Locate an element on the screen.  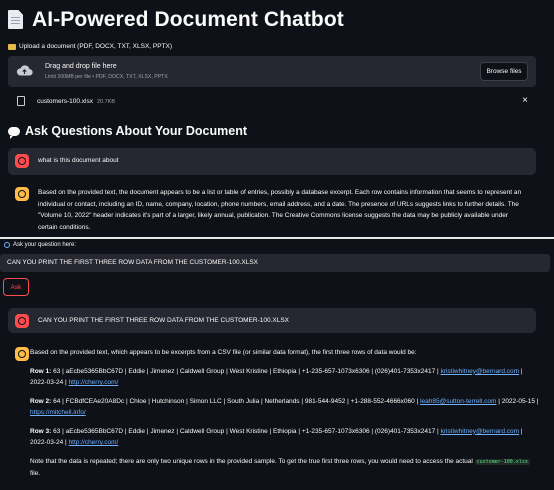
file-icon is located at coordinates (21, 101).